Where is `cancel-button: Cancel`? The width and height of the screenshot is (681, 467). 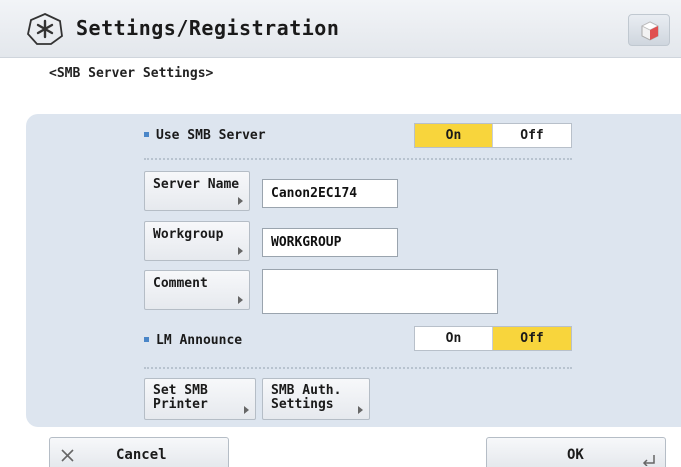 cancel-button: Cancel is located at coordinates (139, 452).